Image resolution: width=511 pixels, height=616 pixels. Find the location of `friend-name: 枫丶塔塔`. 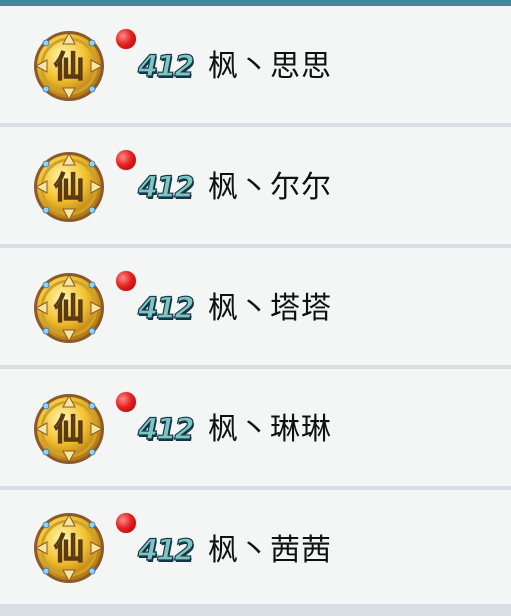

friend-name: 枫丶塔塔 is located at coordinates (270, 308).